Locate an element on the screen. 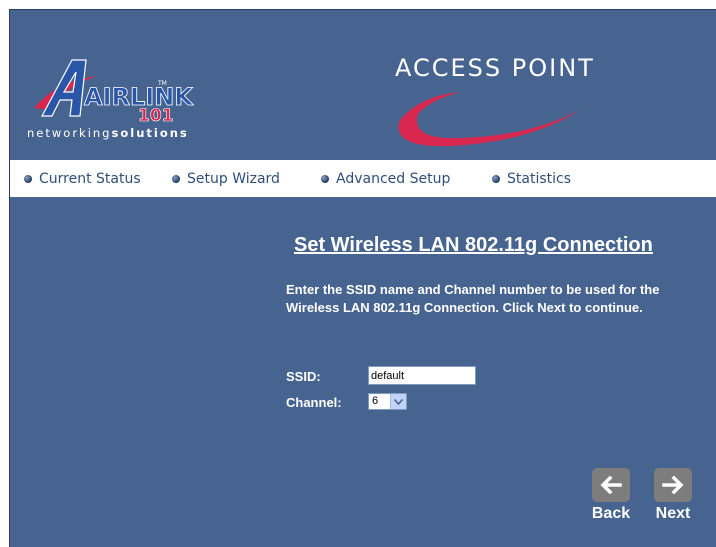 This screenshot has height=547, width=716. arrow-right-icon is located at coordinates (673, 485).